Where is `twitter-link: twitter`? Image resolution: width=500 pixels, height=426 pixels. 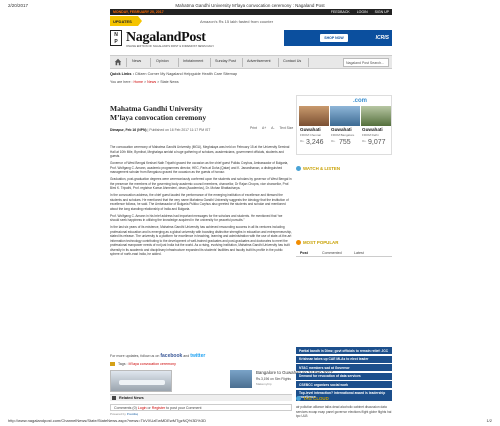
twitter-link: twitter is located at coordinates (197, 356).